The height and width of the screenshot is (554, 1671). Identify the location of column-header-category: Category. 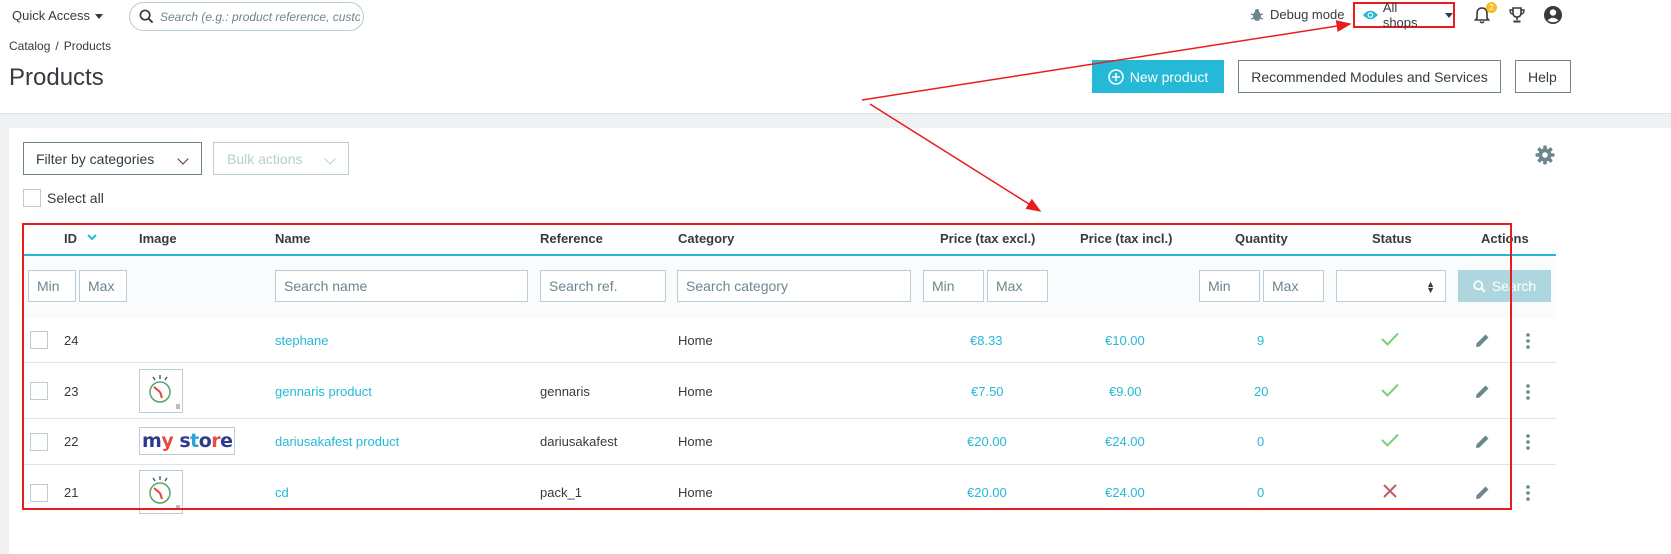
(706, 238).